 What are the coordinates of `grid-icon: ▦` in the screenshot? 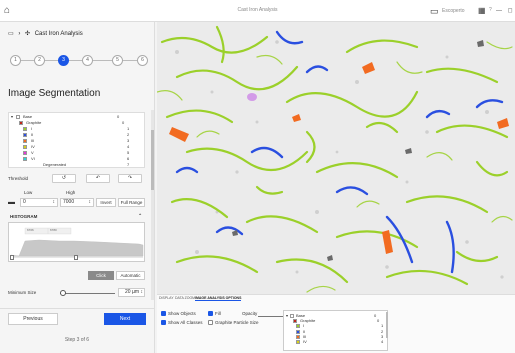 It's located at (482, 10).